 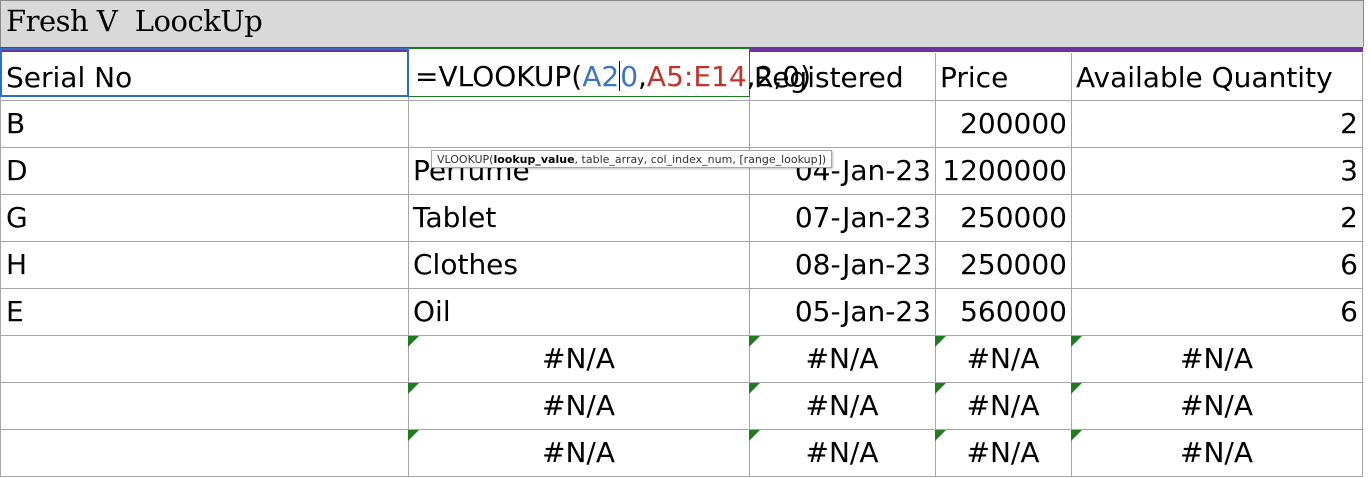 What do you see at coordinates (17, 170) in the screenshot?
I see `cell-serial-no-text: D` at bounding box center [17, 170].